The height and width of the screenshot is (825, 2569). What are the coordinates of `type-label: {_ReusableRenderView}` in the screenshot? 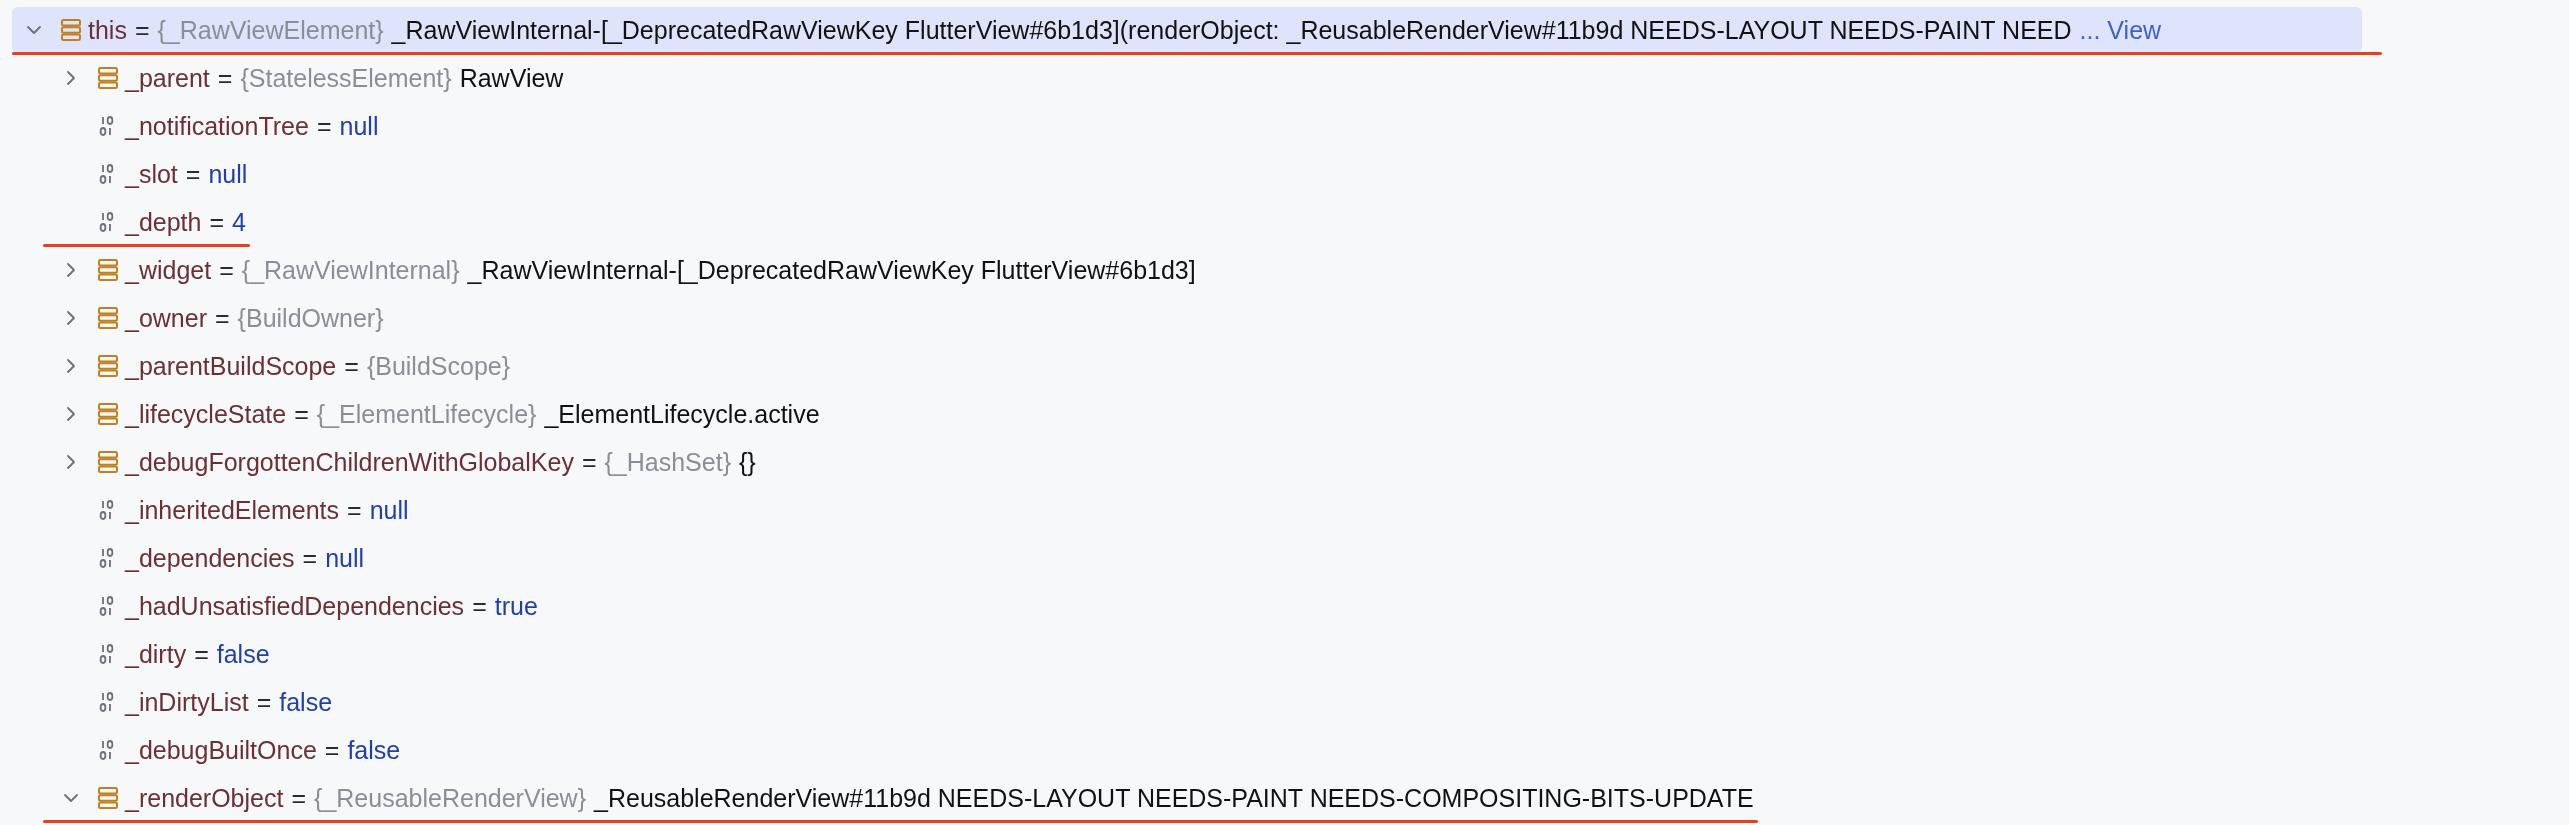 It's located at (450, 798).